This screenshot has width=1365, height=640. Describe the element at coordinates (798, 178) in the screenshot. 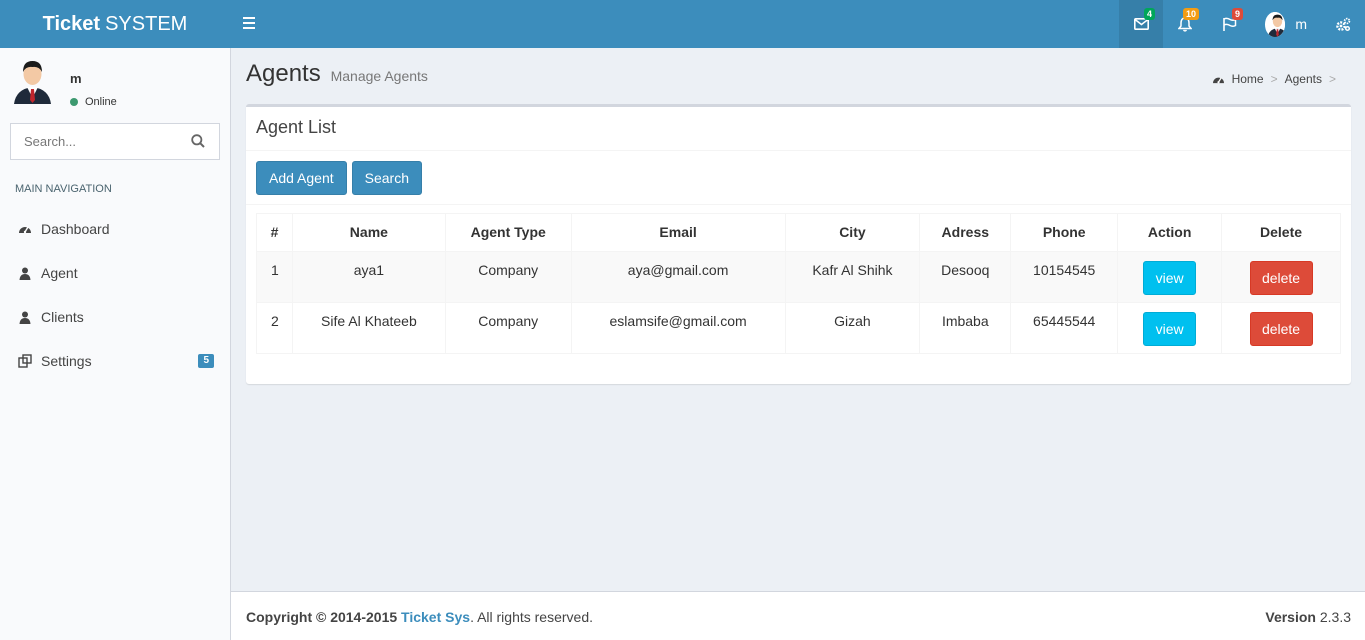

I see `box-actions: Add Agent Search` at that location.